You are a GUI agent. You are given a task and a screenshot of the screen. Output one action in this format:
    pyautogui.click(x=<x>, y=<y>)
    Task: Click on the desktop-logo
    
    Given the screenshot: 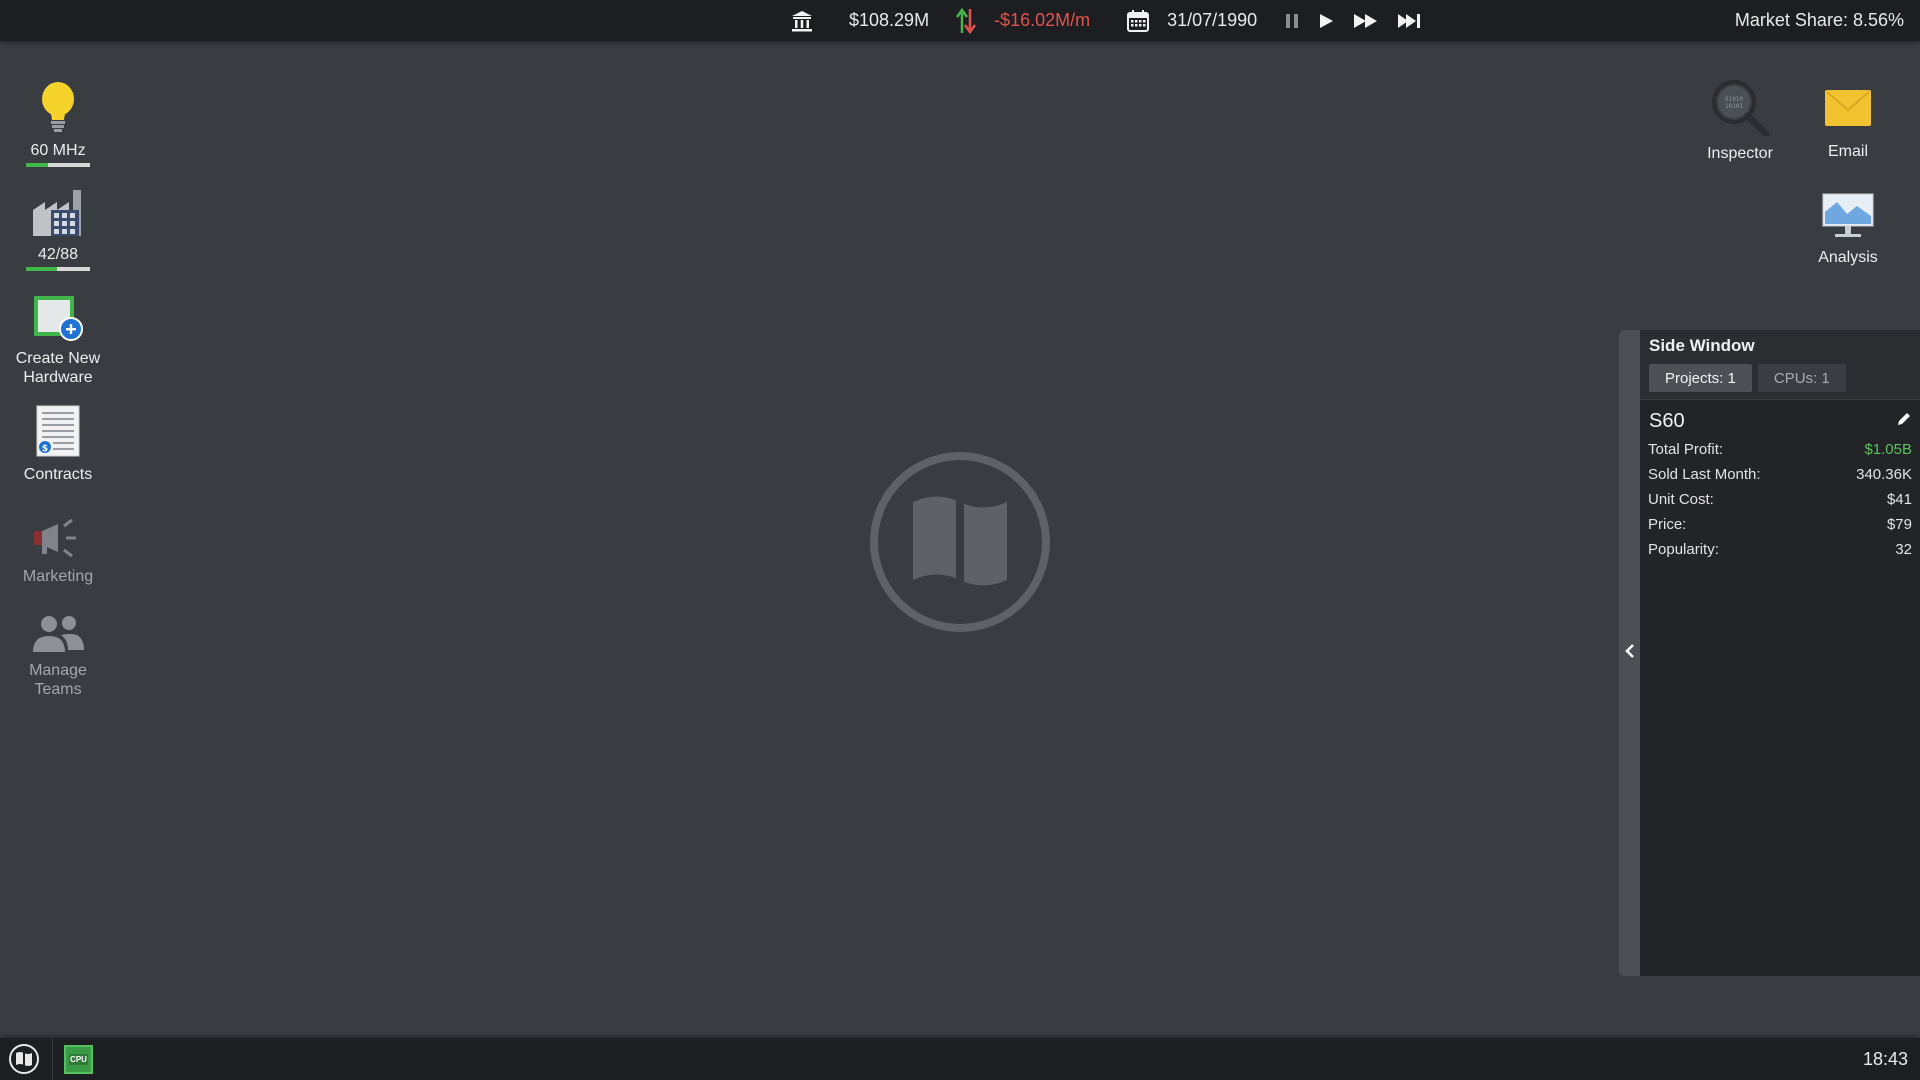 What is the action you would take?
    pyautogui.click(x=960, y=542)
    